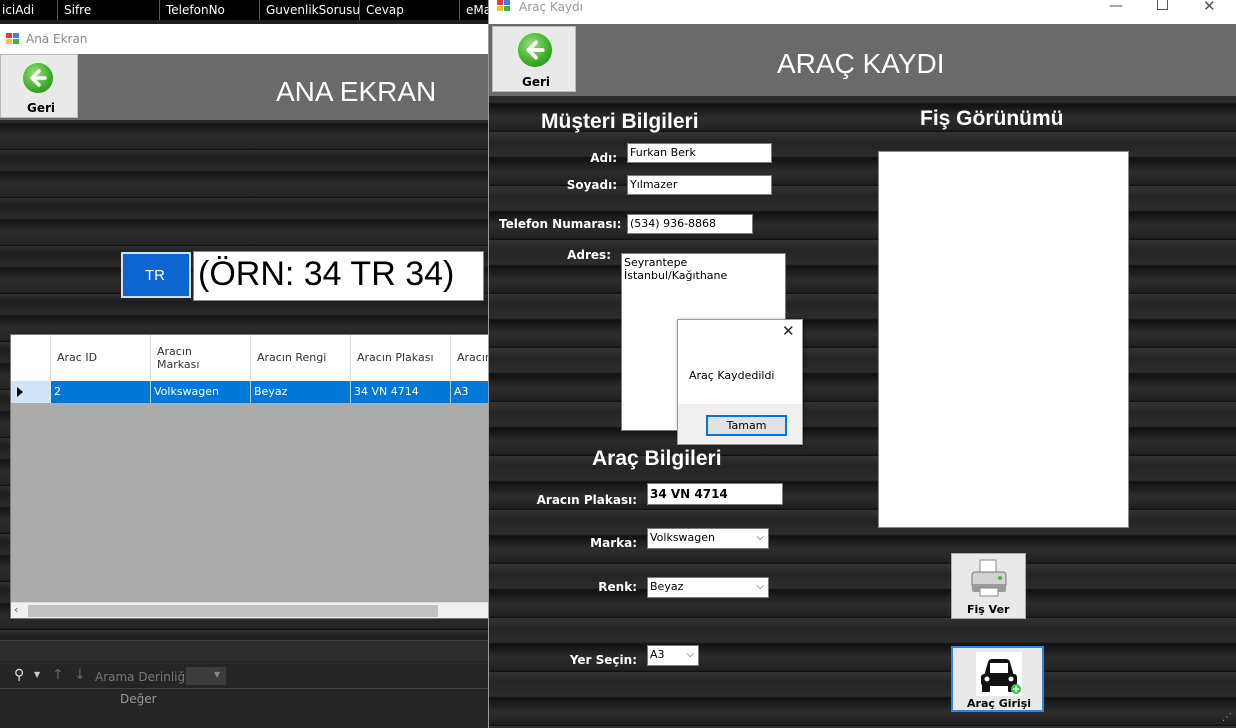 Image resolution: width=1236 pixels, height=728 pixels. Describe the element at coordinates (233, 611) in the screenshot. I see `scrollbar-thumb` at that location.